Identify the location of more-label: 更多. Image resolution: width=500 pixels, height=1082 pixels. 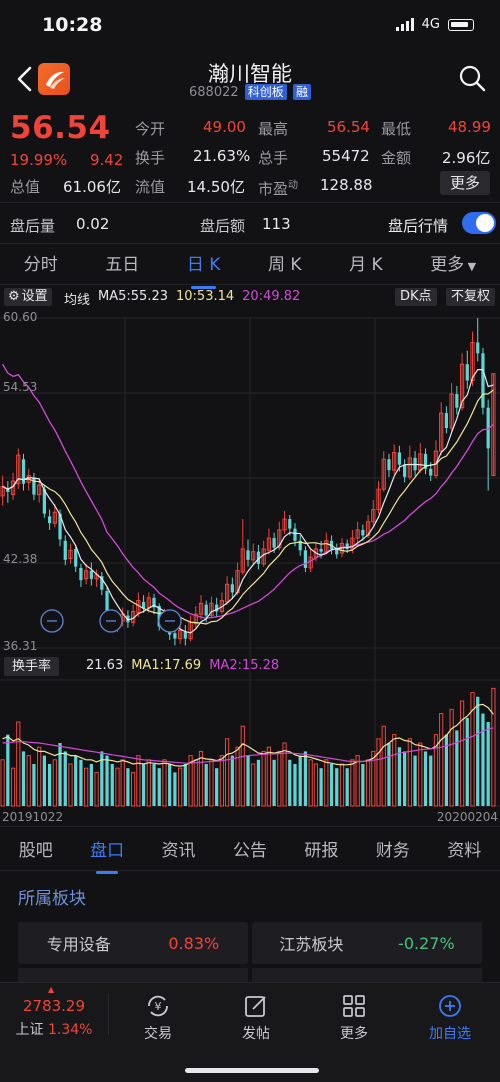
(354, 1034).